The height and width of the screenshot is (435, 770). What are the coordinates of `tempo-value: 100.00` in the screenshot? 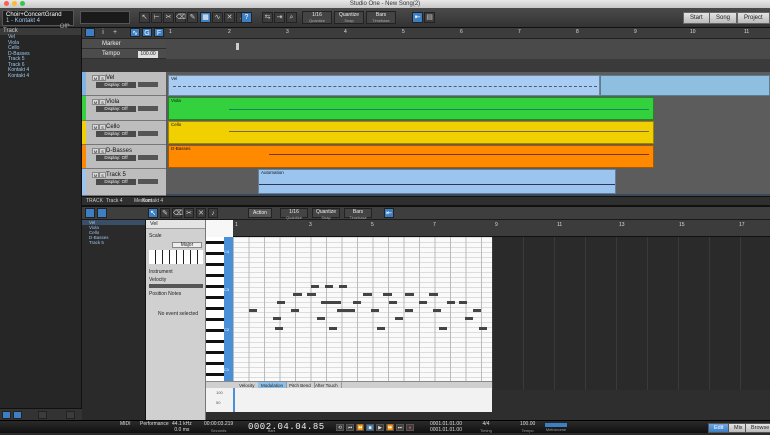 It's located at (148, 54).